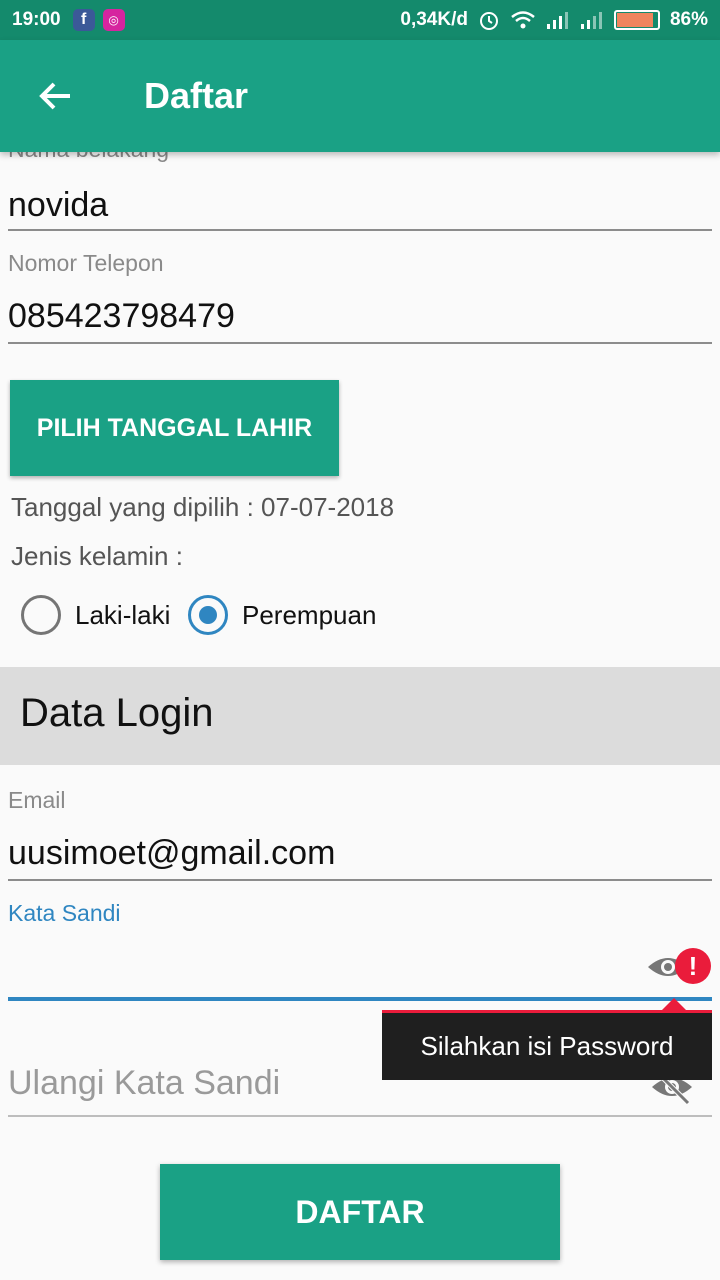 This screenshot has width=720, height=1280. What do you see at coordinates (360, 880) in the screenshot?
I see `email-underline` at bounding box center [360, 880].